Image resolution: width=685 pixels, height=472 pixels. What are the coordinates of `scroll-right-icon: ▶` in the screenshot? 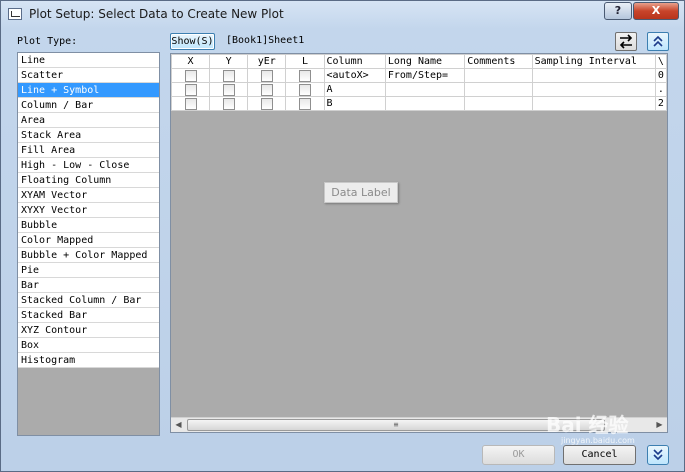 It's located at (659, 425).